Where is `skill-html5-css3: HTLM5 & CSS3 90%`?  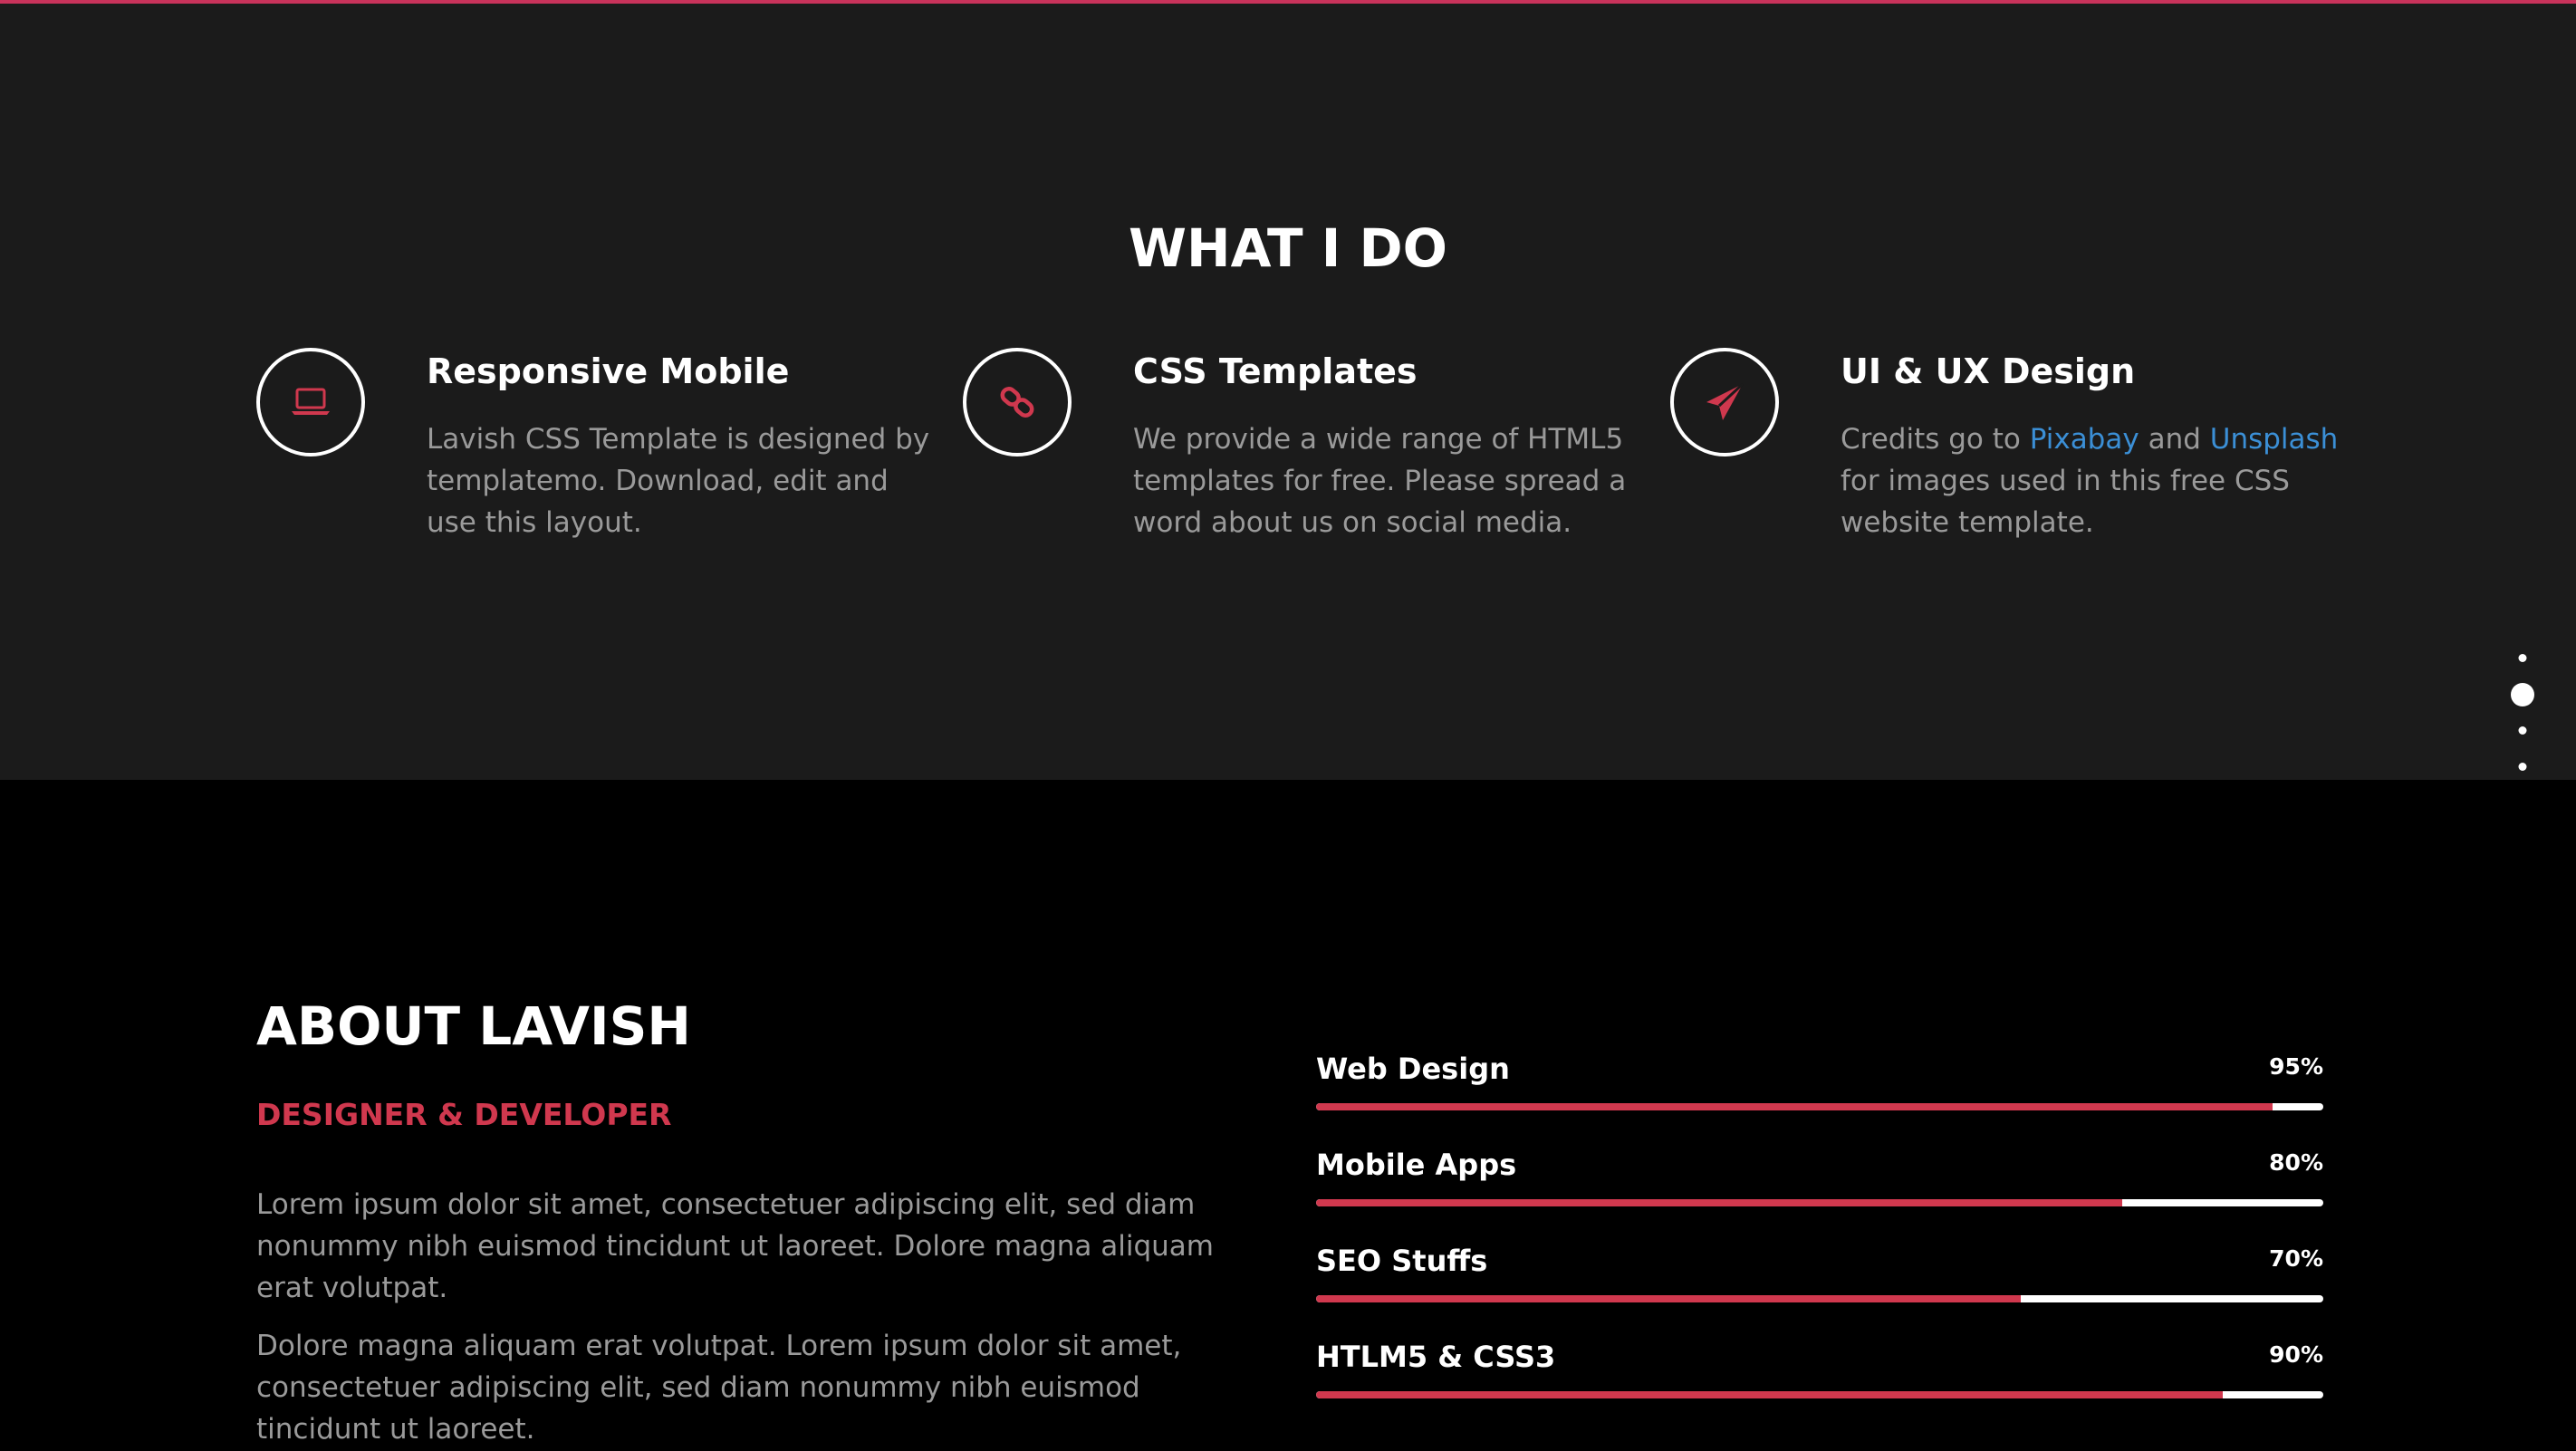 skill-html5-css3: HTLM5 & CSS3 90% is located at coordinates (1819, 1388).